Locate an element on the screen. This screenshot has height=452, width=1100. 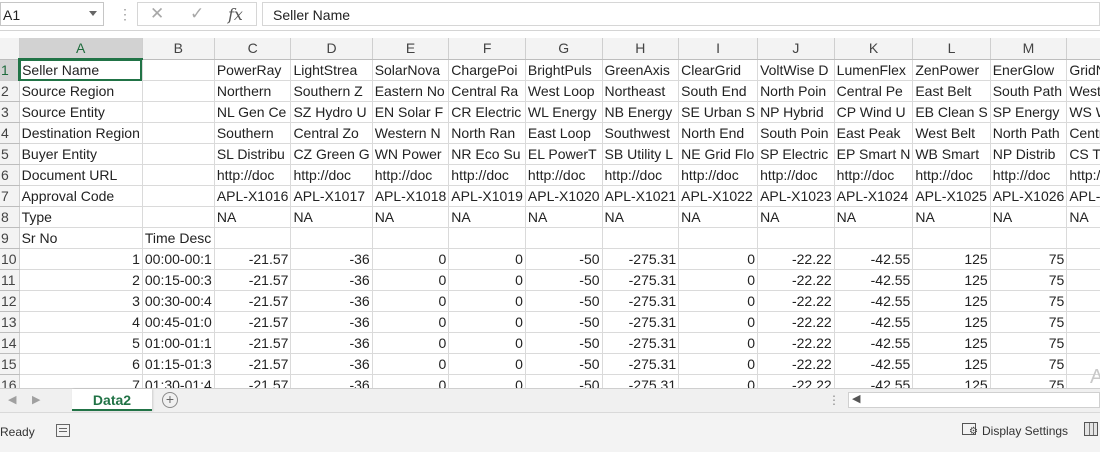
column-header: I is located at coordinates (718, 49).